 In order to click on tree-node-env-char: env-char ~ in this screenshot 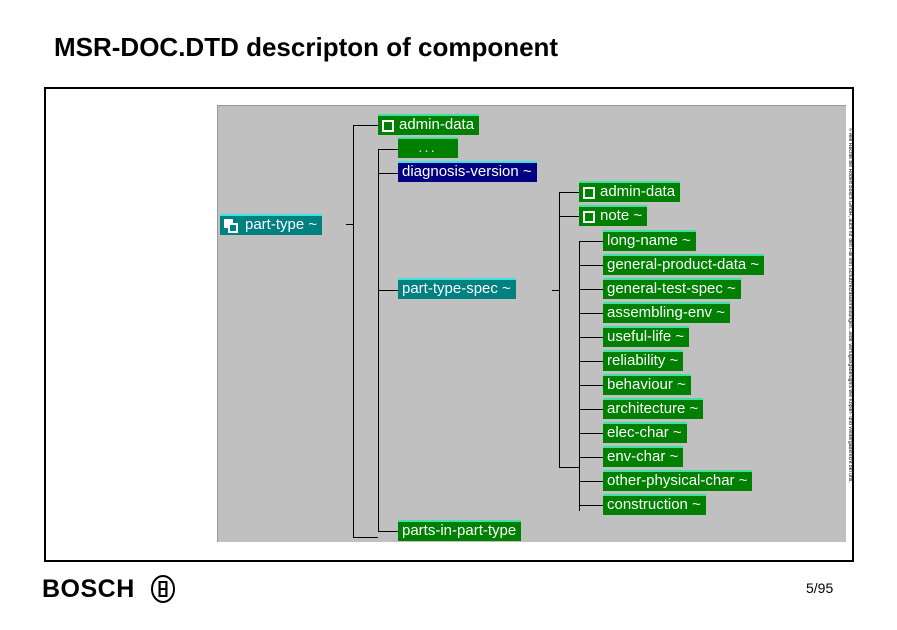, I will do `click(643, 456)`.